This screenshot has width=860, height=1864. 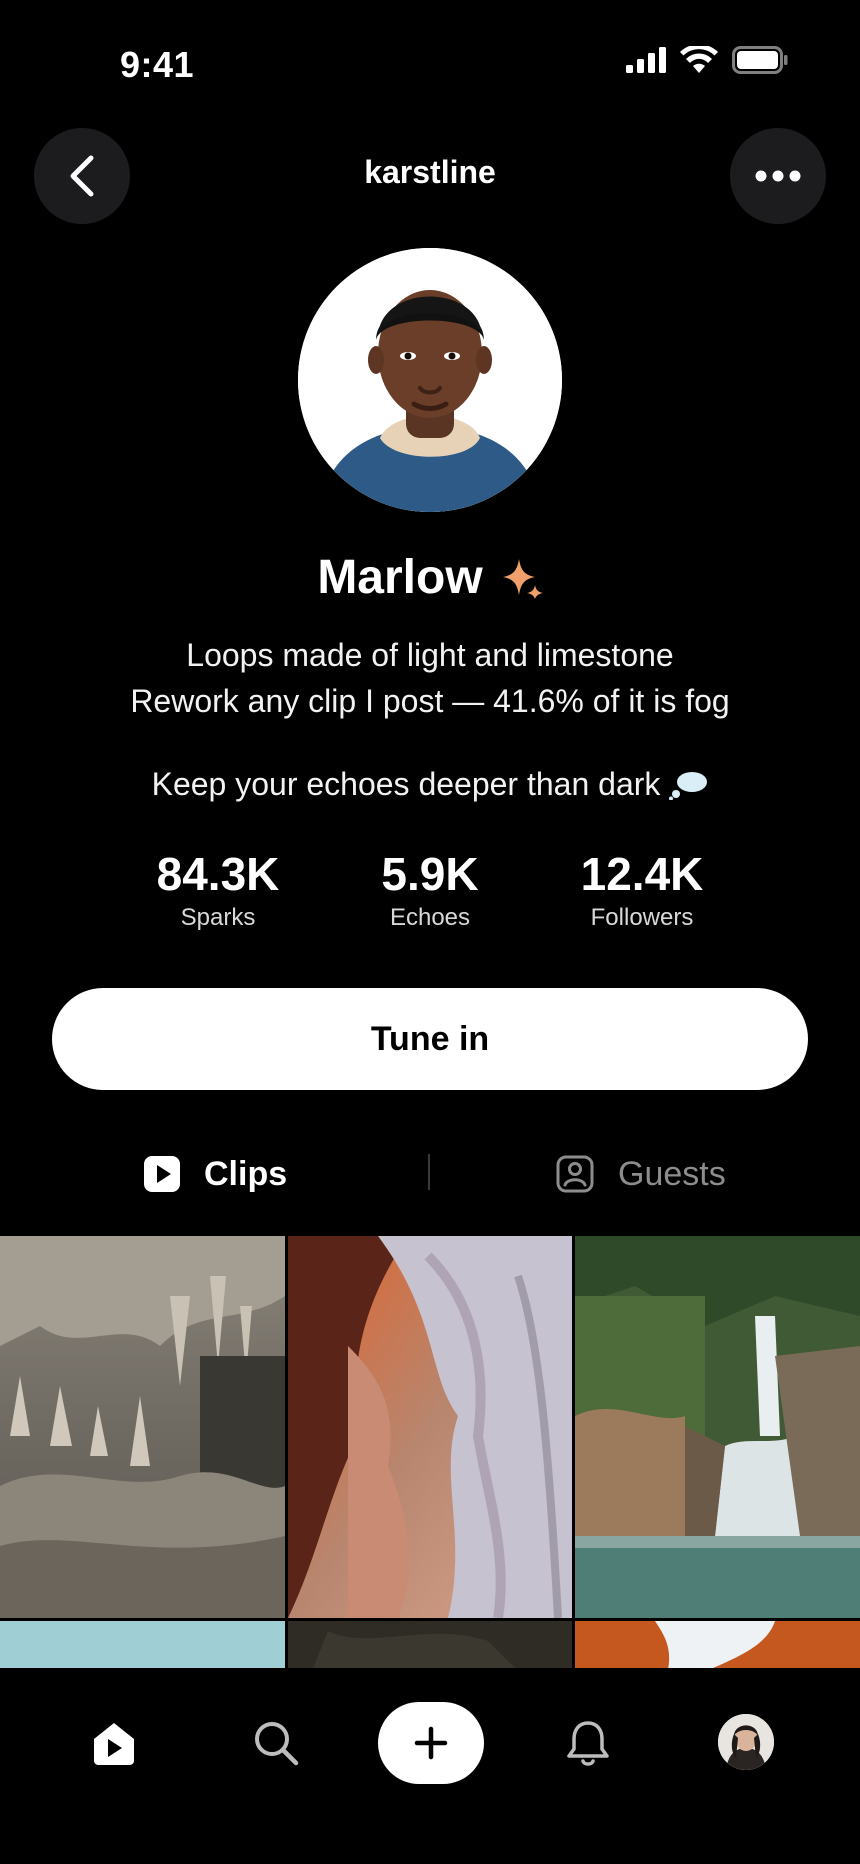 I want to click on status-icons, so click(x=707, y=60).